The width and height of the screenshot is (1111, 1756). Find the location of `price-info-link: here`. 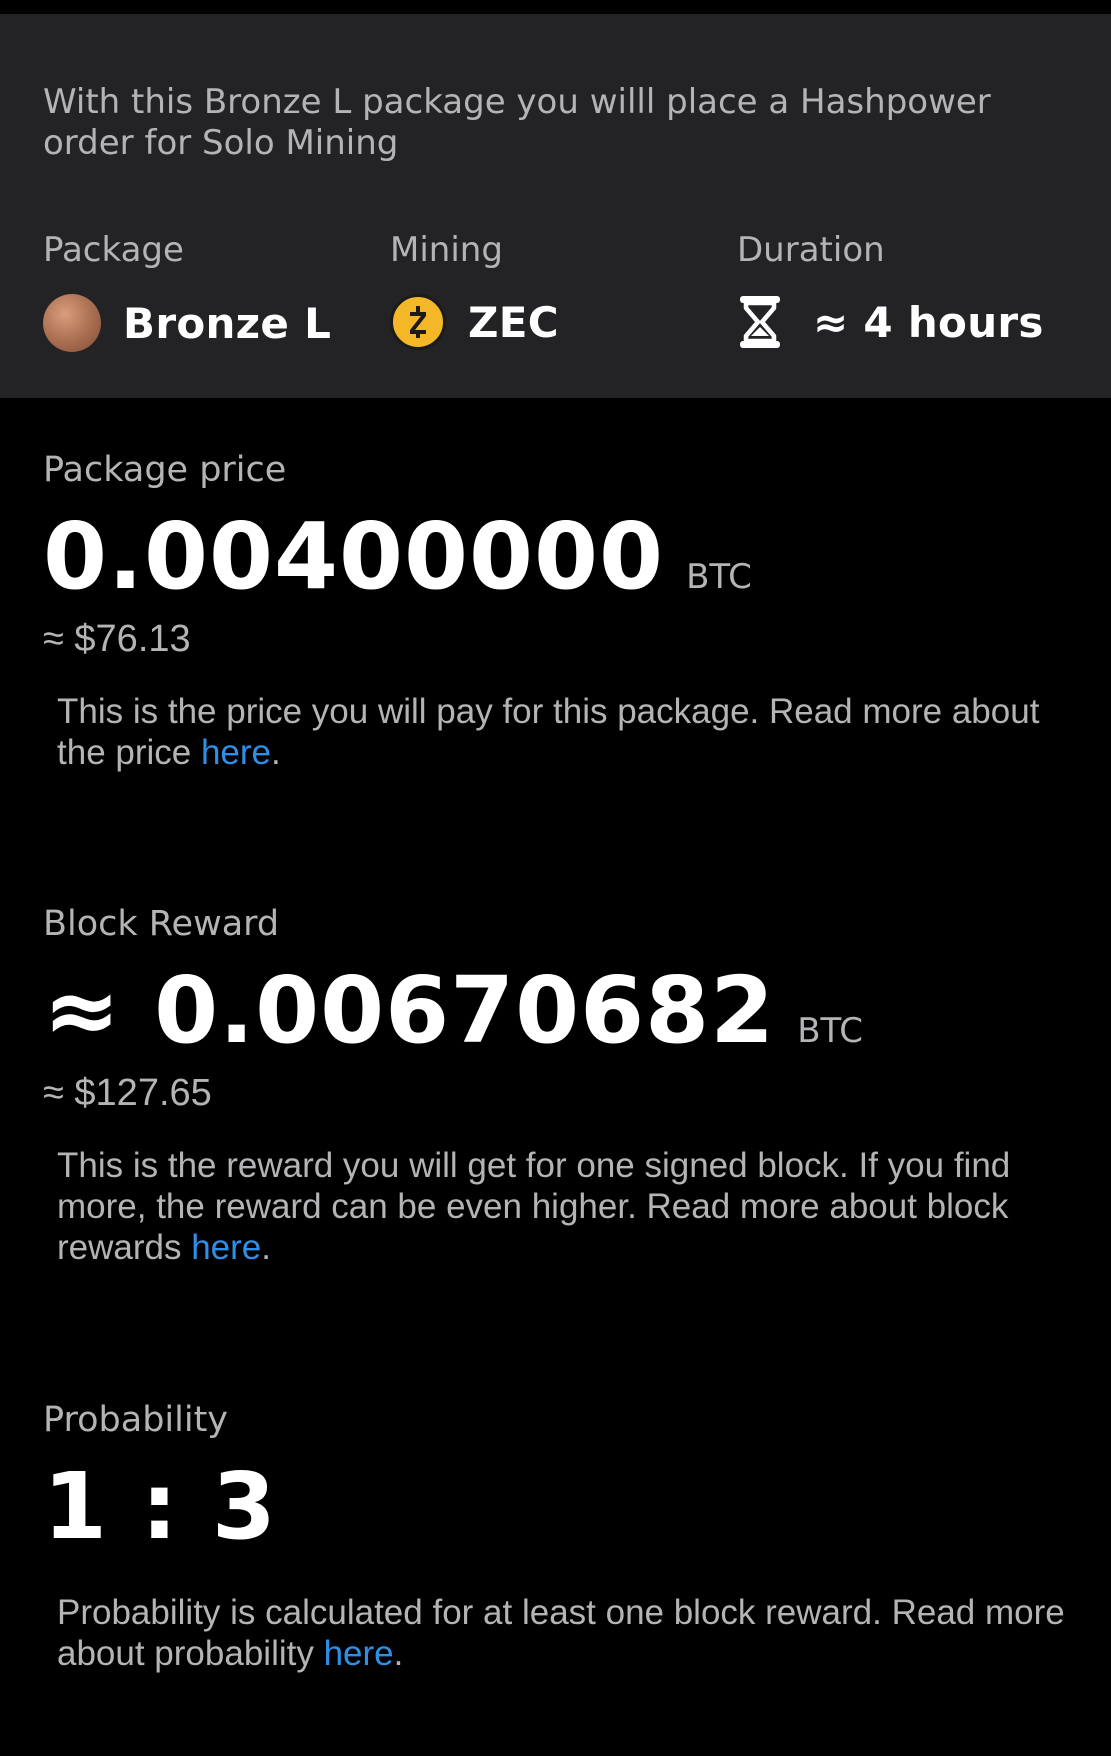

price-info-link: here is located at coordinates (236, 752).